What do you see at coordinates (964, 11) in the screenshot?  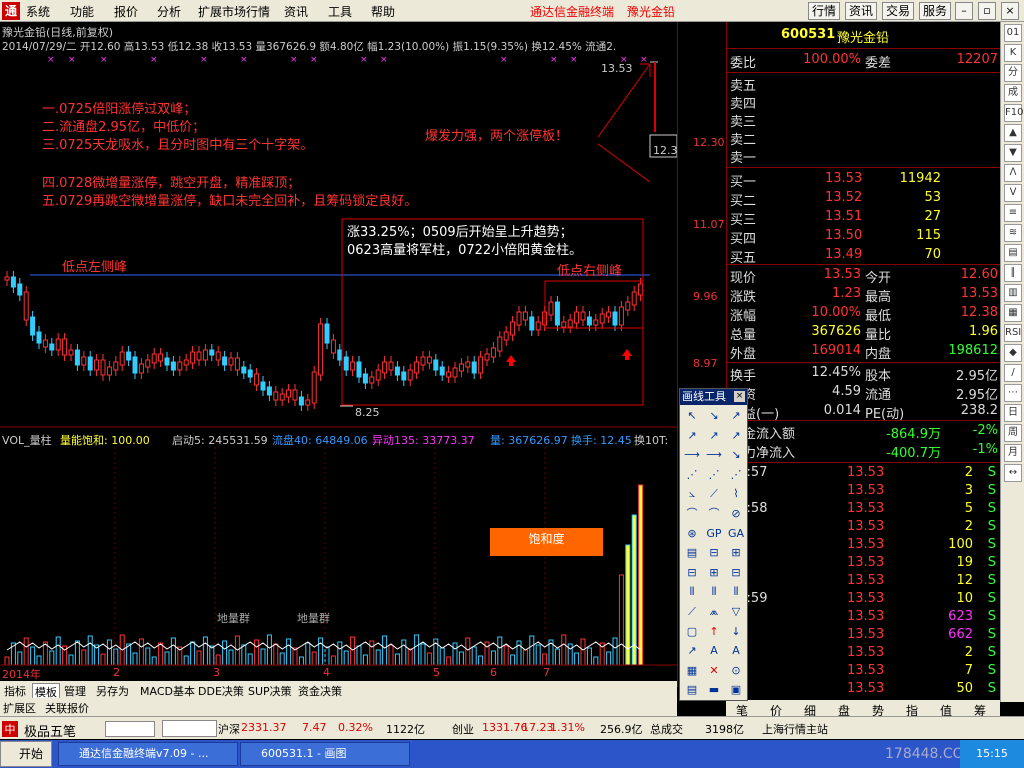 I see `minimize-icon: –` at bounding box center [964, 11].